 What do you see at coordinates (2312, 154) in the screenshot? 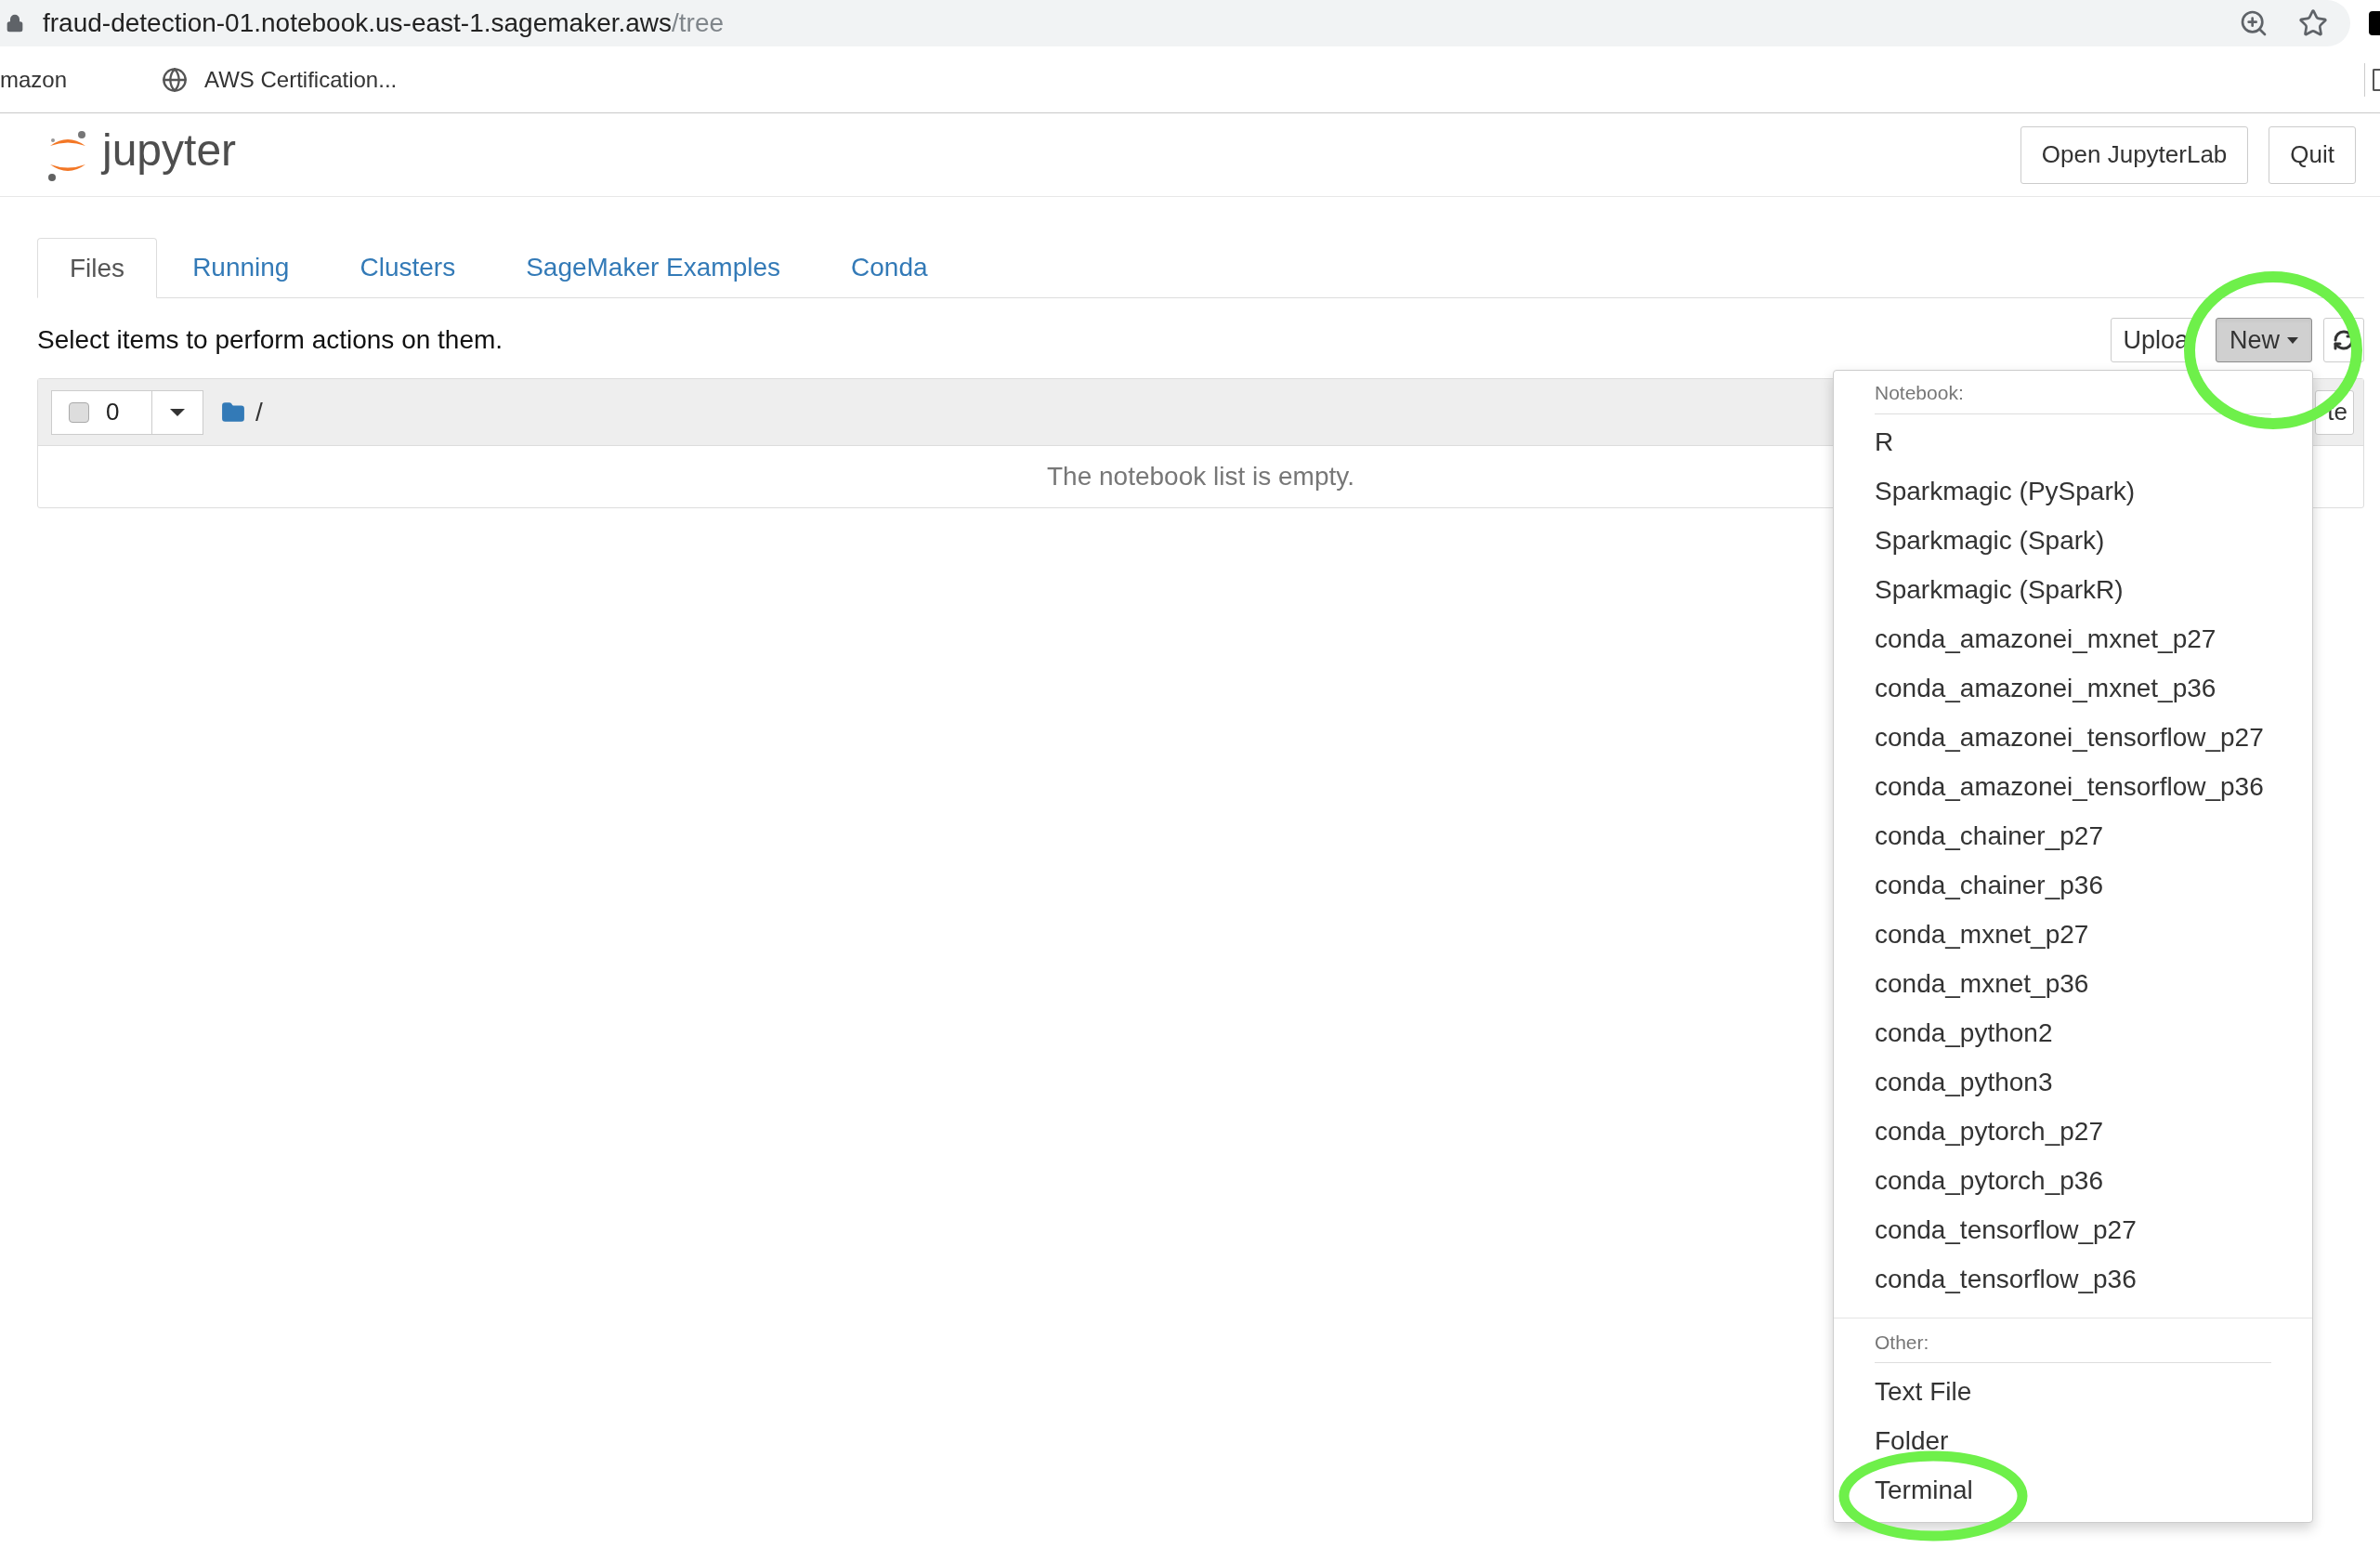
I see `header-button: Quit` at bounding box center [2312, 154].